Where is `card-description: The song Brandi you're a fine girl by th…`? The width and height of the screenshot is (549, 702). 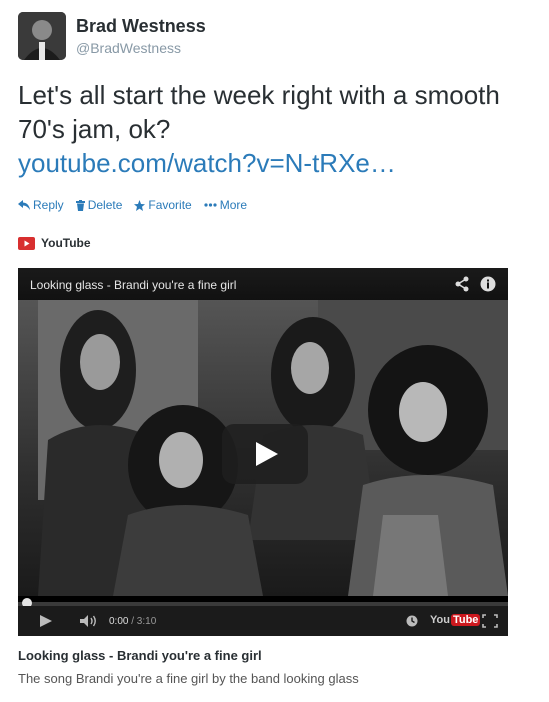 card-description: The song Brandi you're a fine girl by th… is located at coordinates (188, 678).